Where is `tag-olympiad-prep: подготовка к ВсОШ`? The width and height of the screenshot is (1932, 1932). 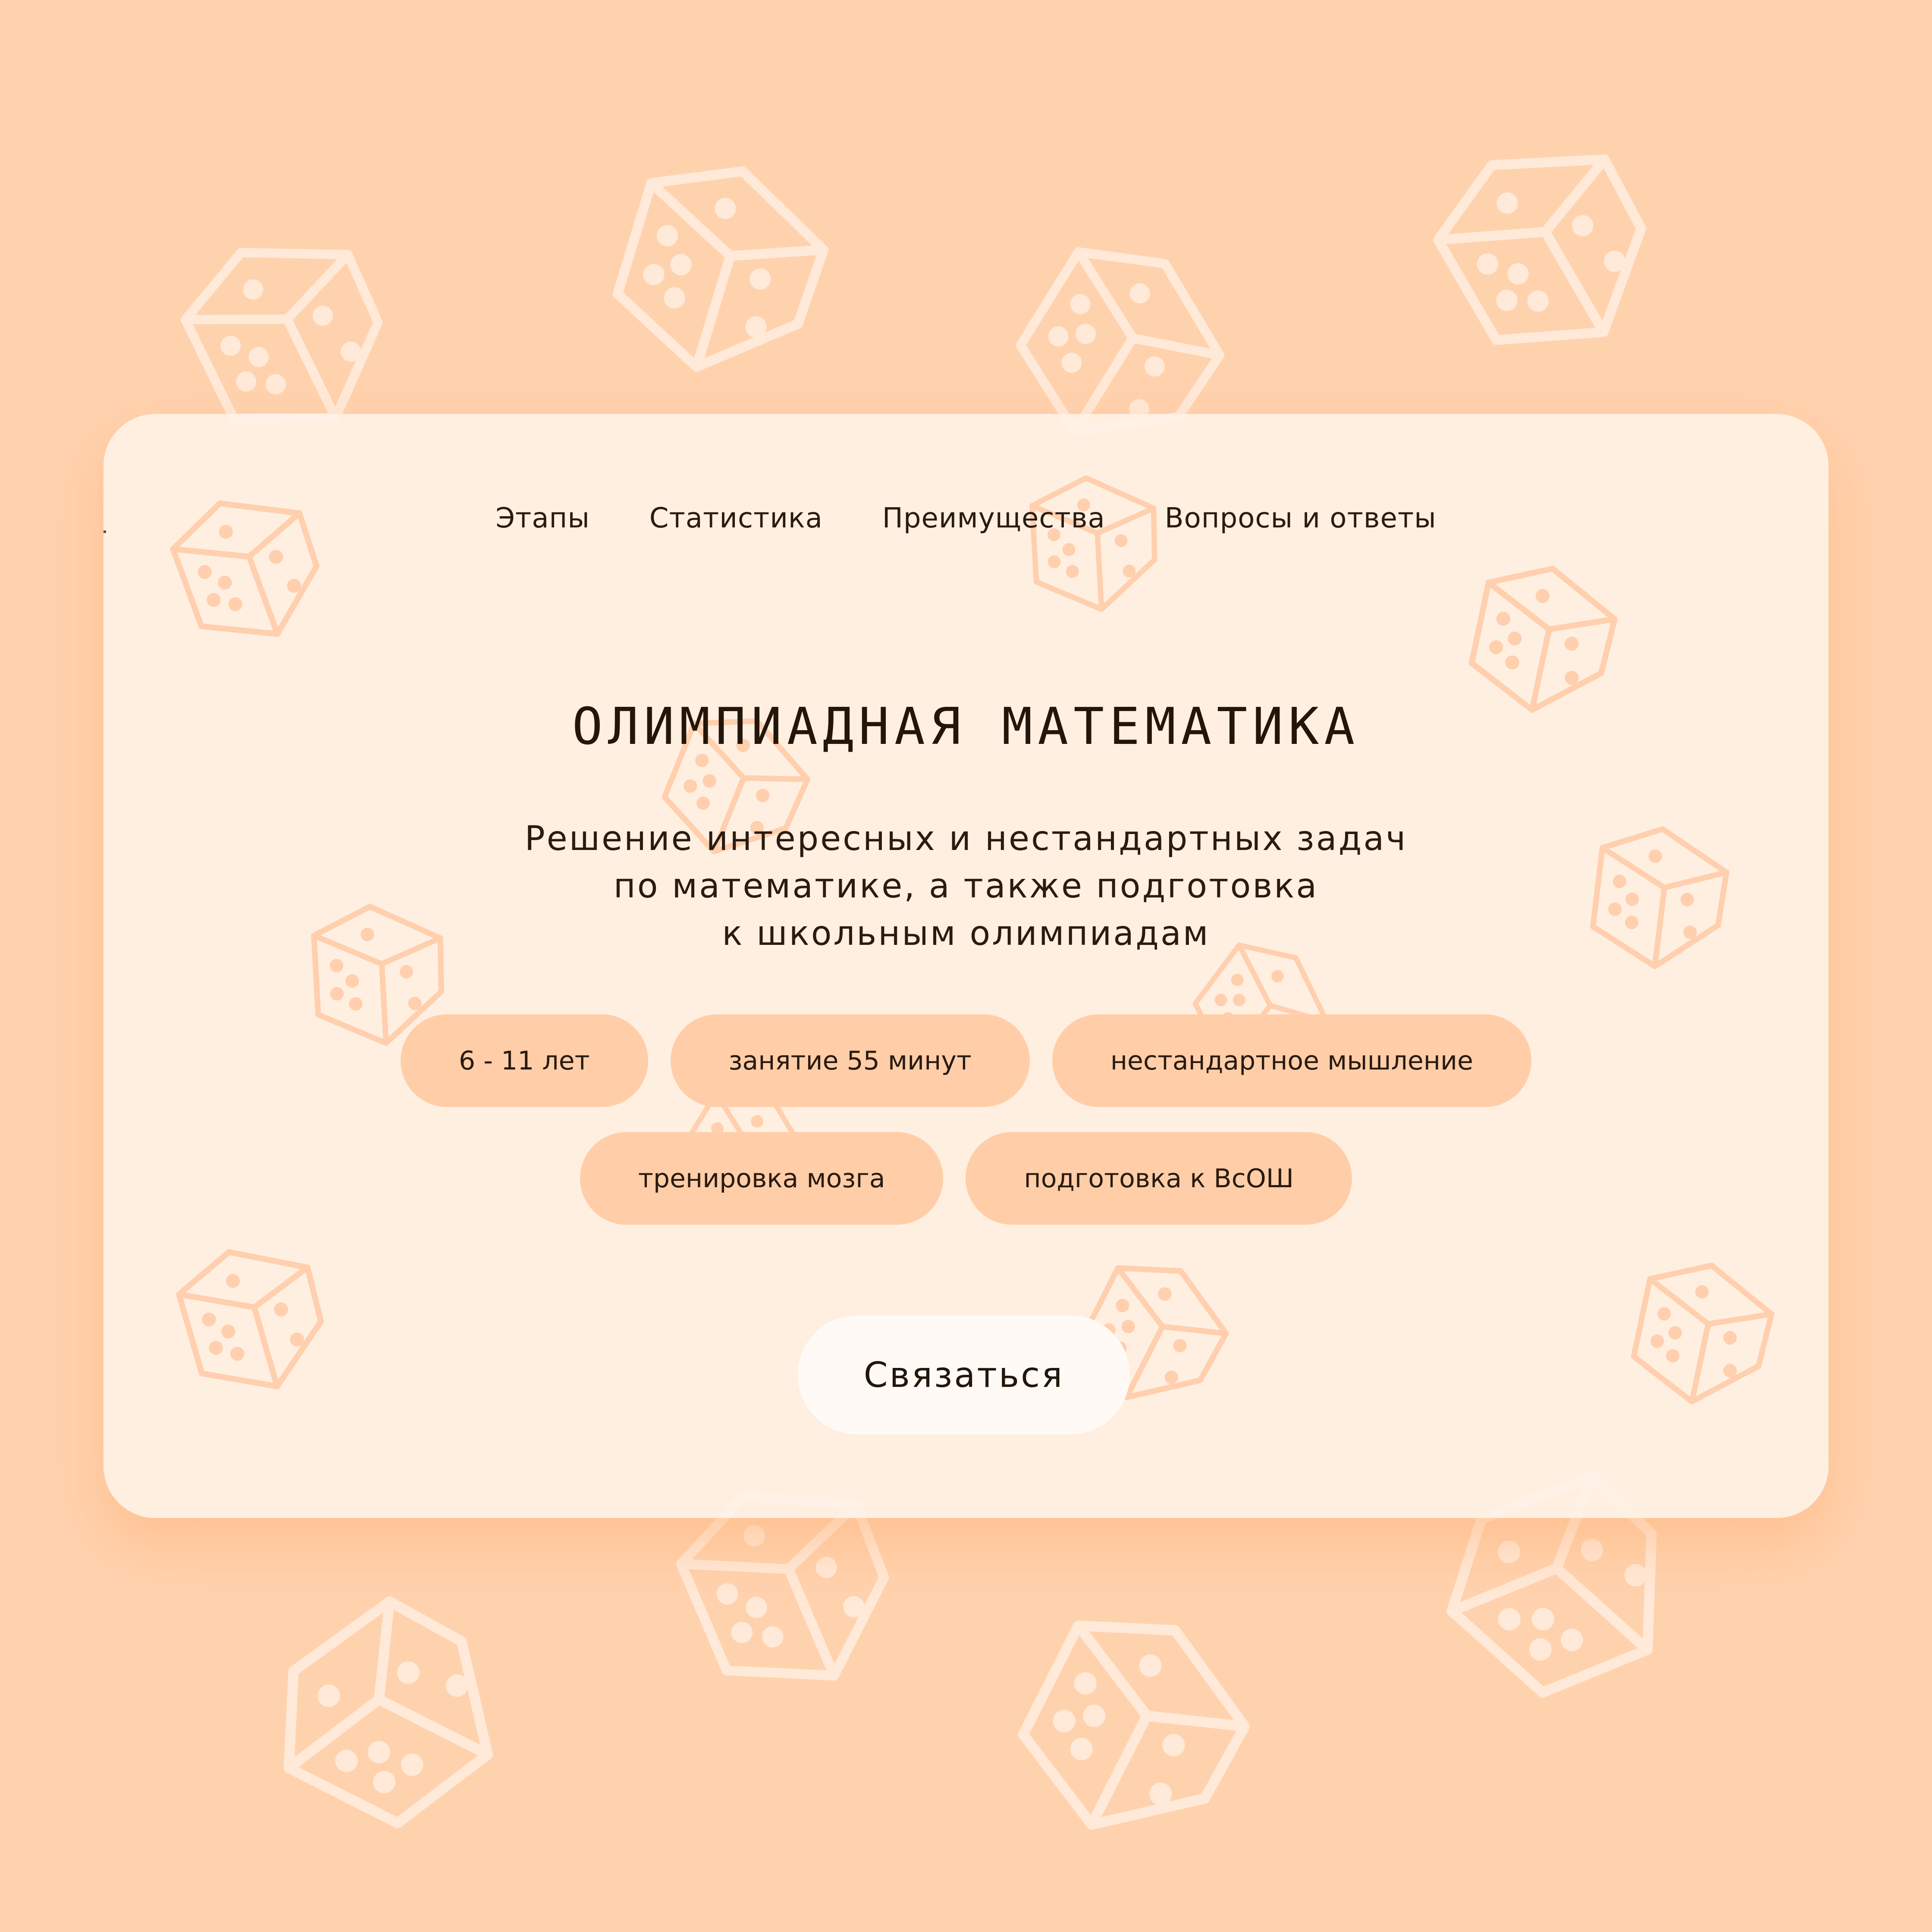
tag-olympiad-prep: подготовка к ВсОШ is located at coordinates (1159, 1179).